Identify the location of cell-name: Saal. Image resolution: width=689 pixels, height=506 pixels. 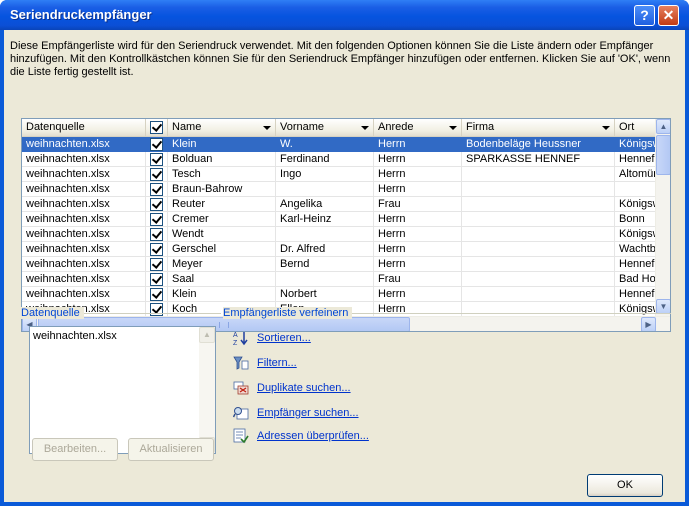
(222, 279).